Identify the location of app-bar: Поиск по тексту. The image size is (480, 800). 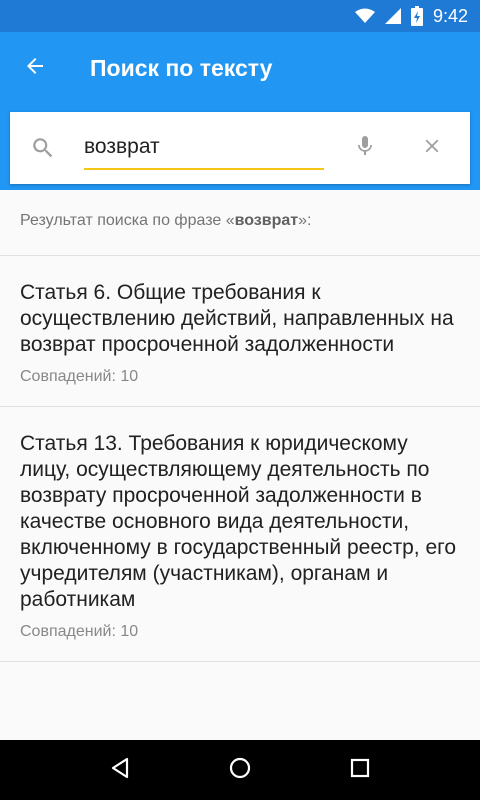
(240, 68).